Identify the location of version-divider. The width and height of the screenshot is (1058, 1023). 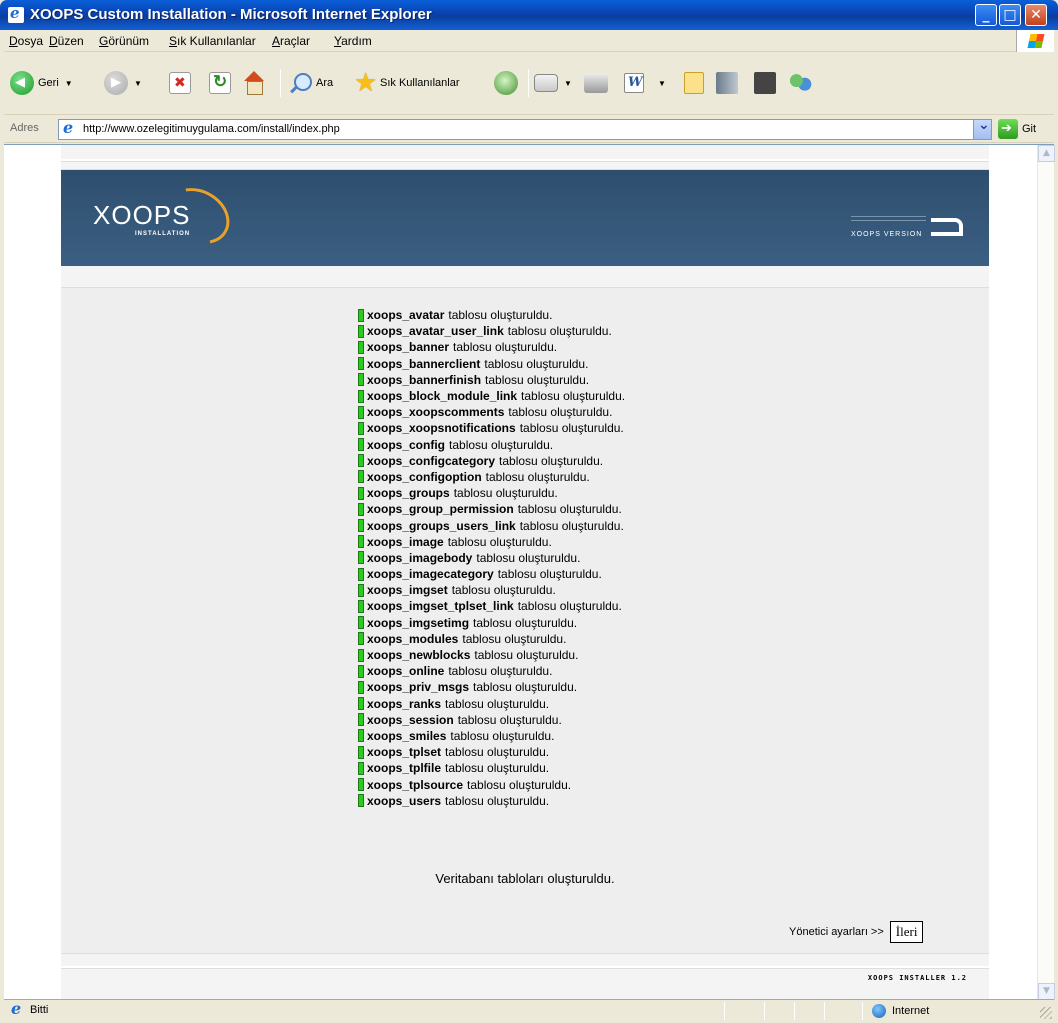
(888, 220).